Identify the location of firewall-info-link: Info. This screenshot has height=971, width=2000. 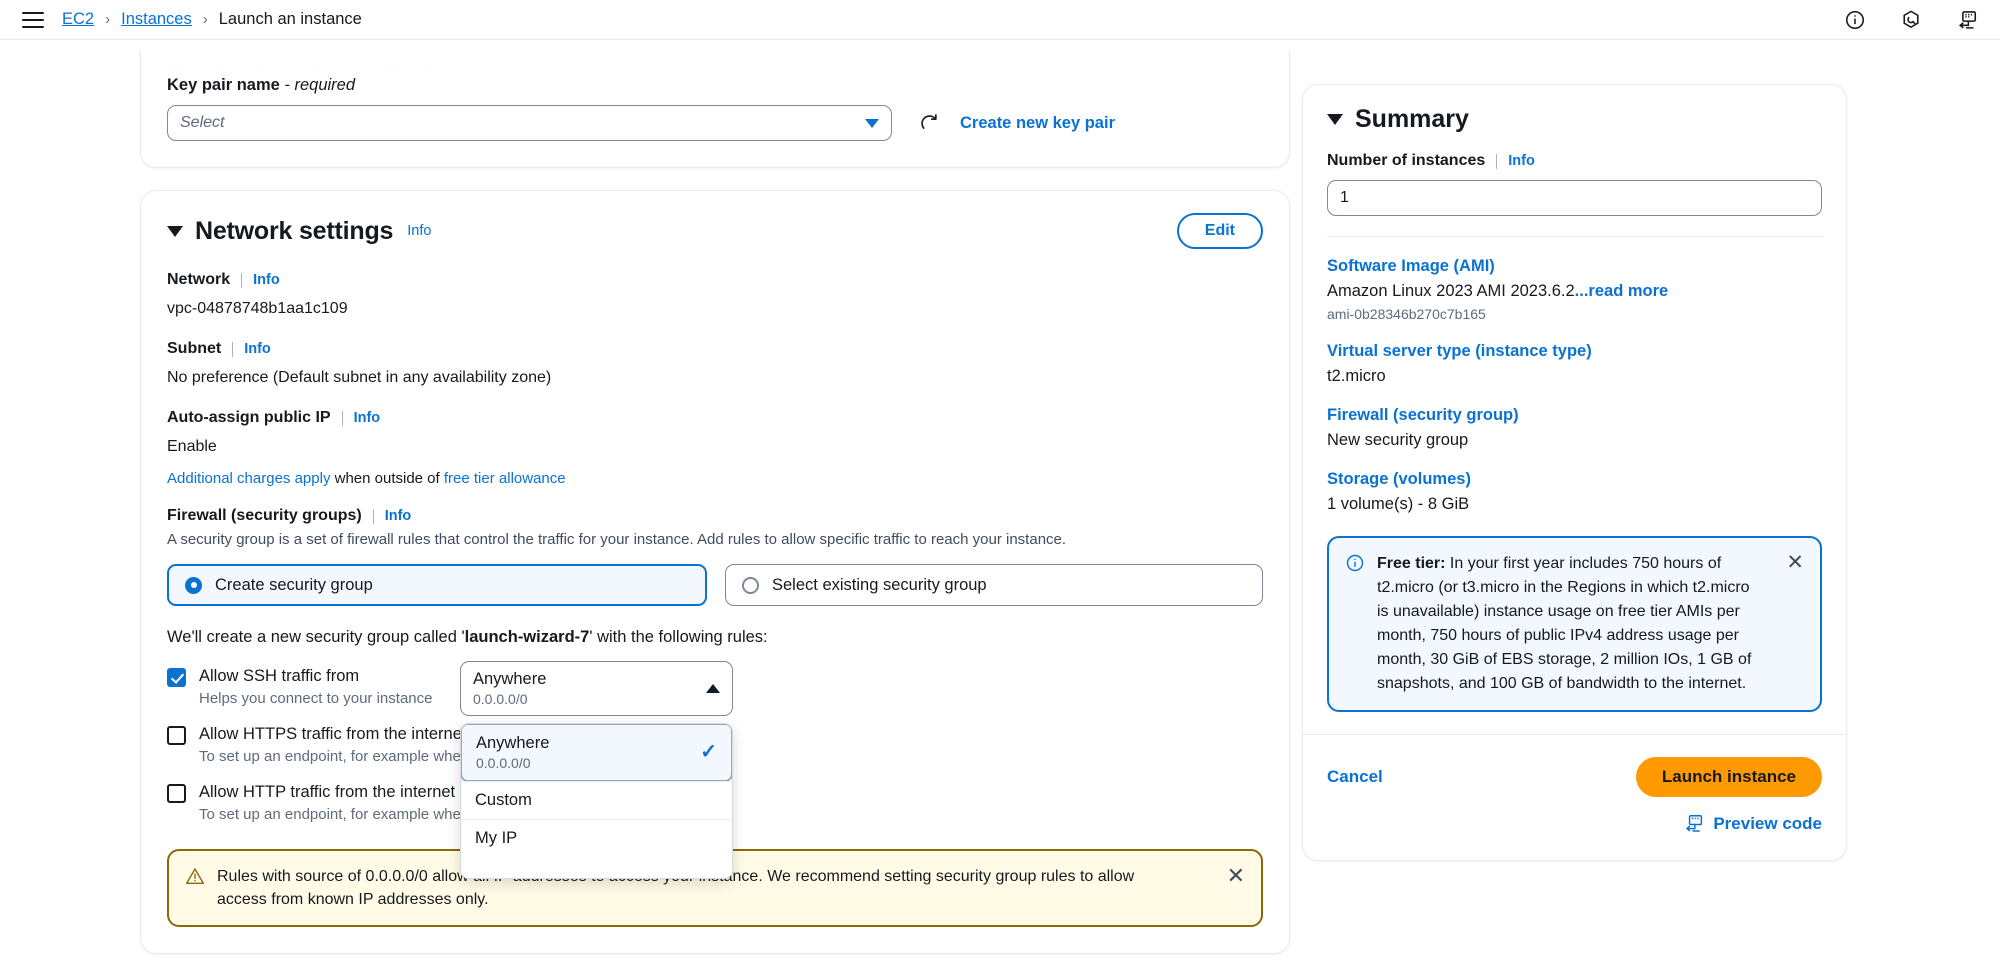
(398, 516).